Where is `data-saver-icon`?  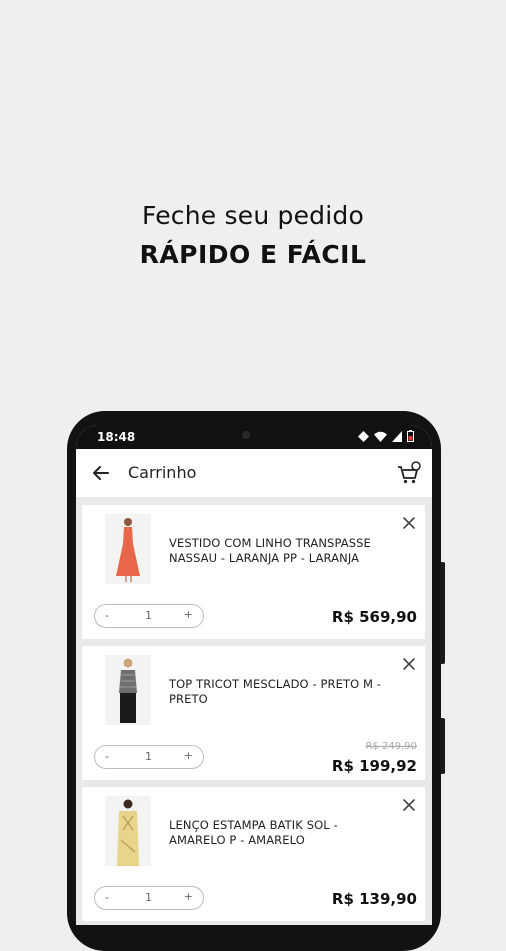
data-saver-icon is located at coordinates (363, 436).